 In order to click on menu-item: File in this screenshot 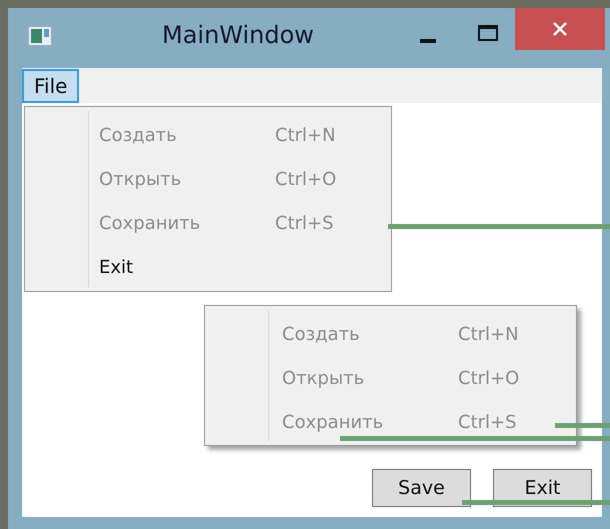, I will do `click(51, 86)`.